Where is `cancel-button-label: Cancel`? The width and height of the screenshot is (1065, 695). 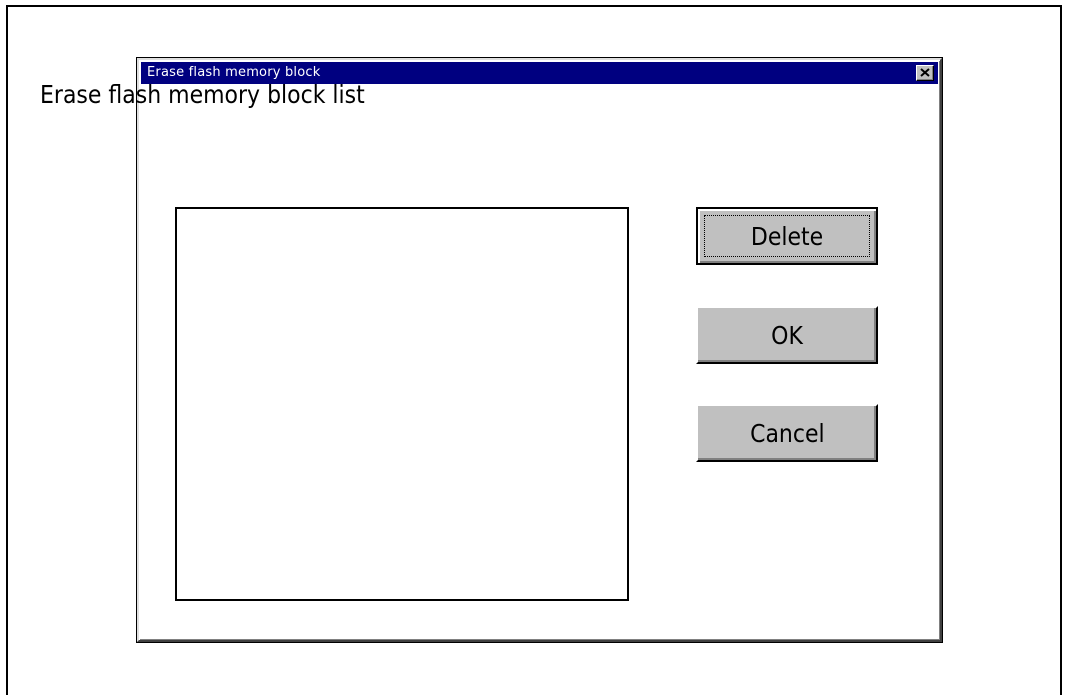
cancel-button-label: Cancel is located at coordinates (787, 433).